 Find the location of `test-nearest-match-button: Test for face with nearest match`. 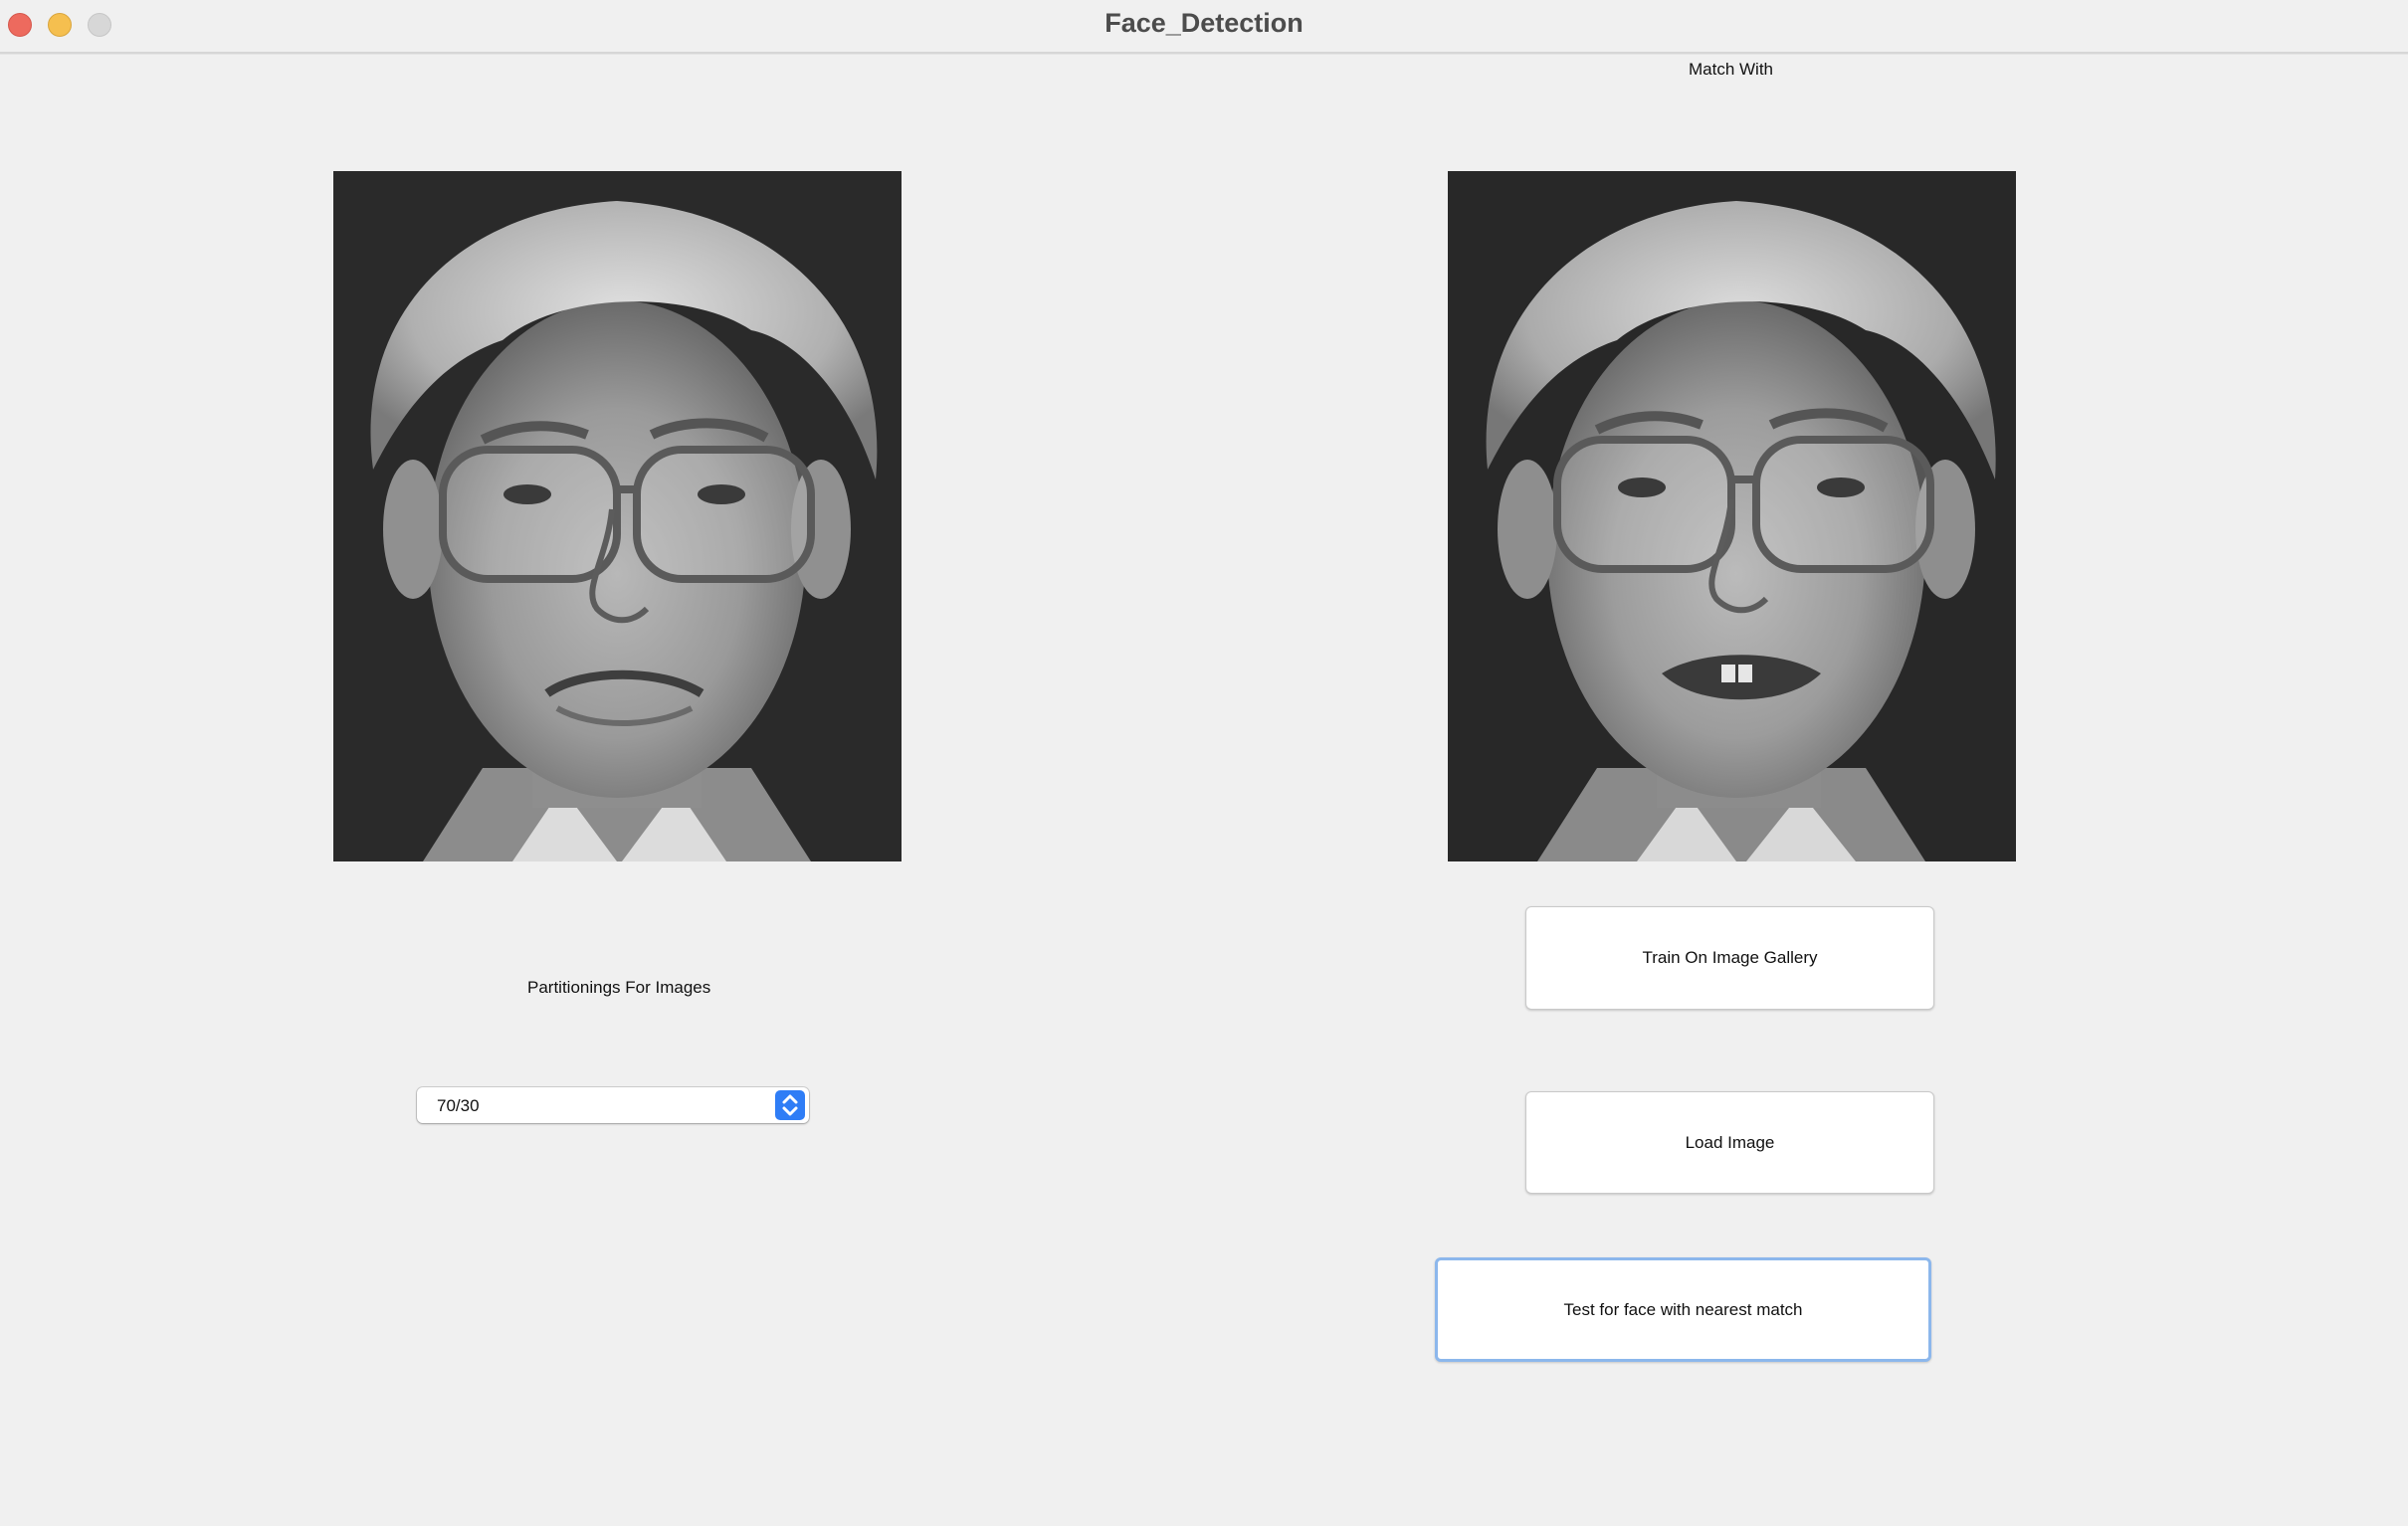

test-nearest-match-button: Test for face with nearest match is located at coordinates (1683, 1310).